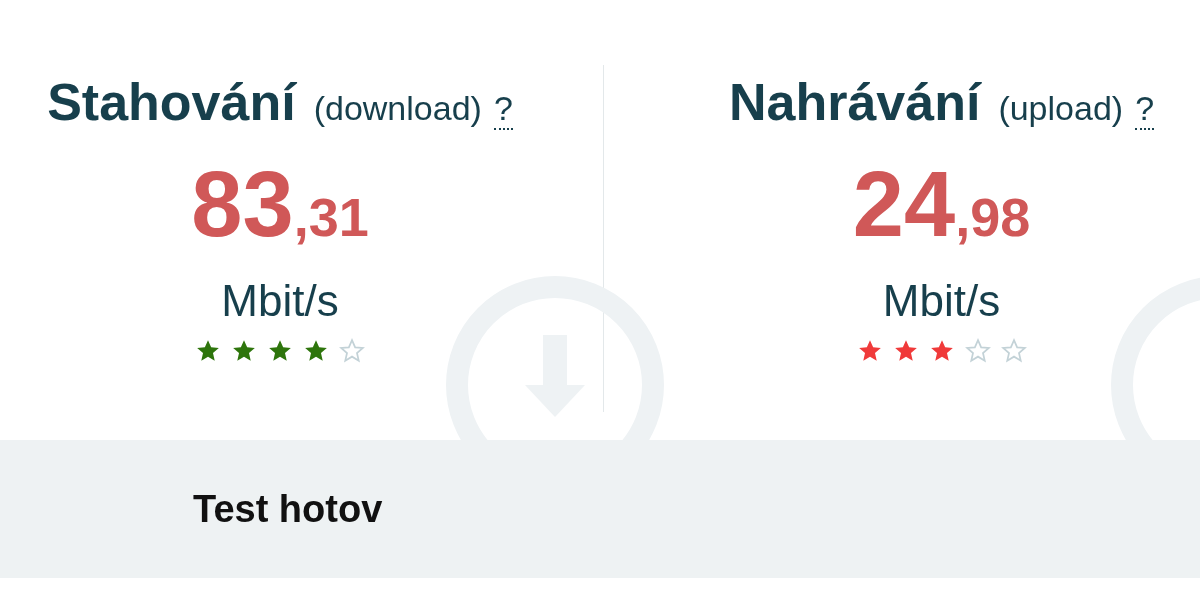  What do you see at coordinates (280, 204) in the screenshot?
I see `speed-value: 83,31` at bounding box center [280, 204].